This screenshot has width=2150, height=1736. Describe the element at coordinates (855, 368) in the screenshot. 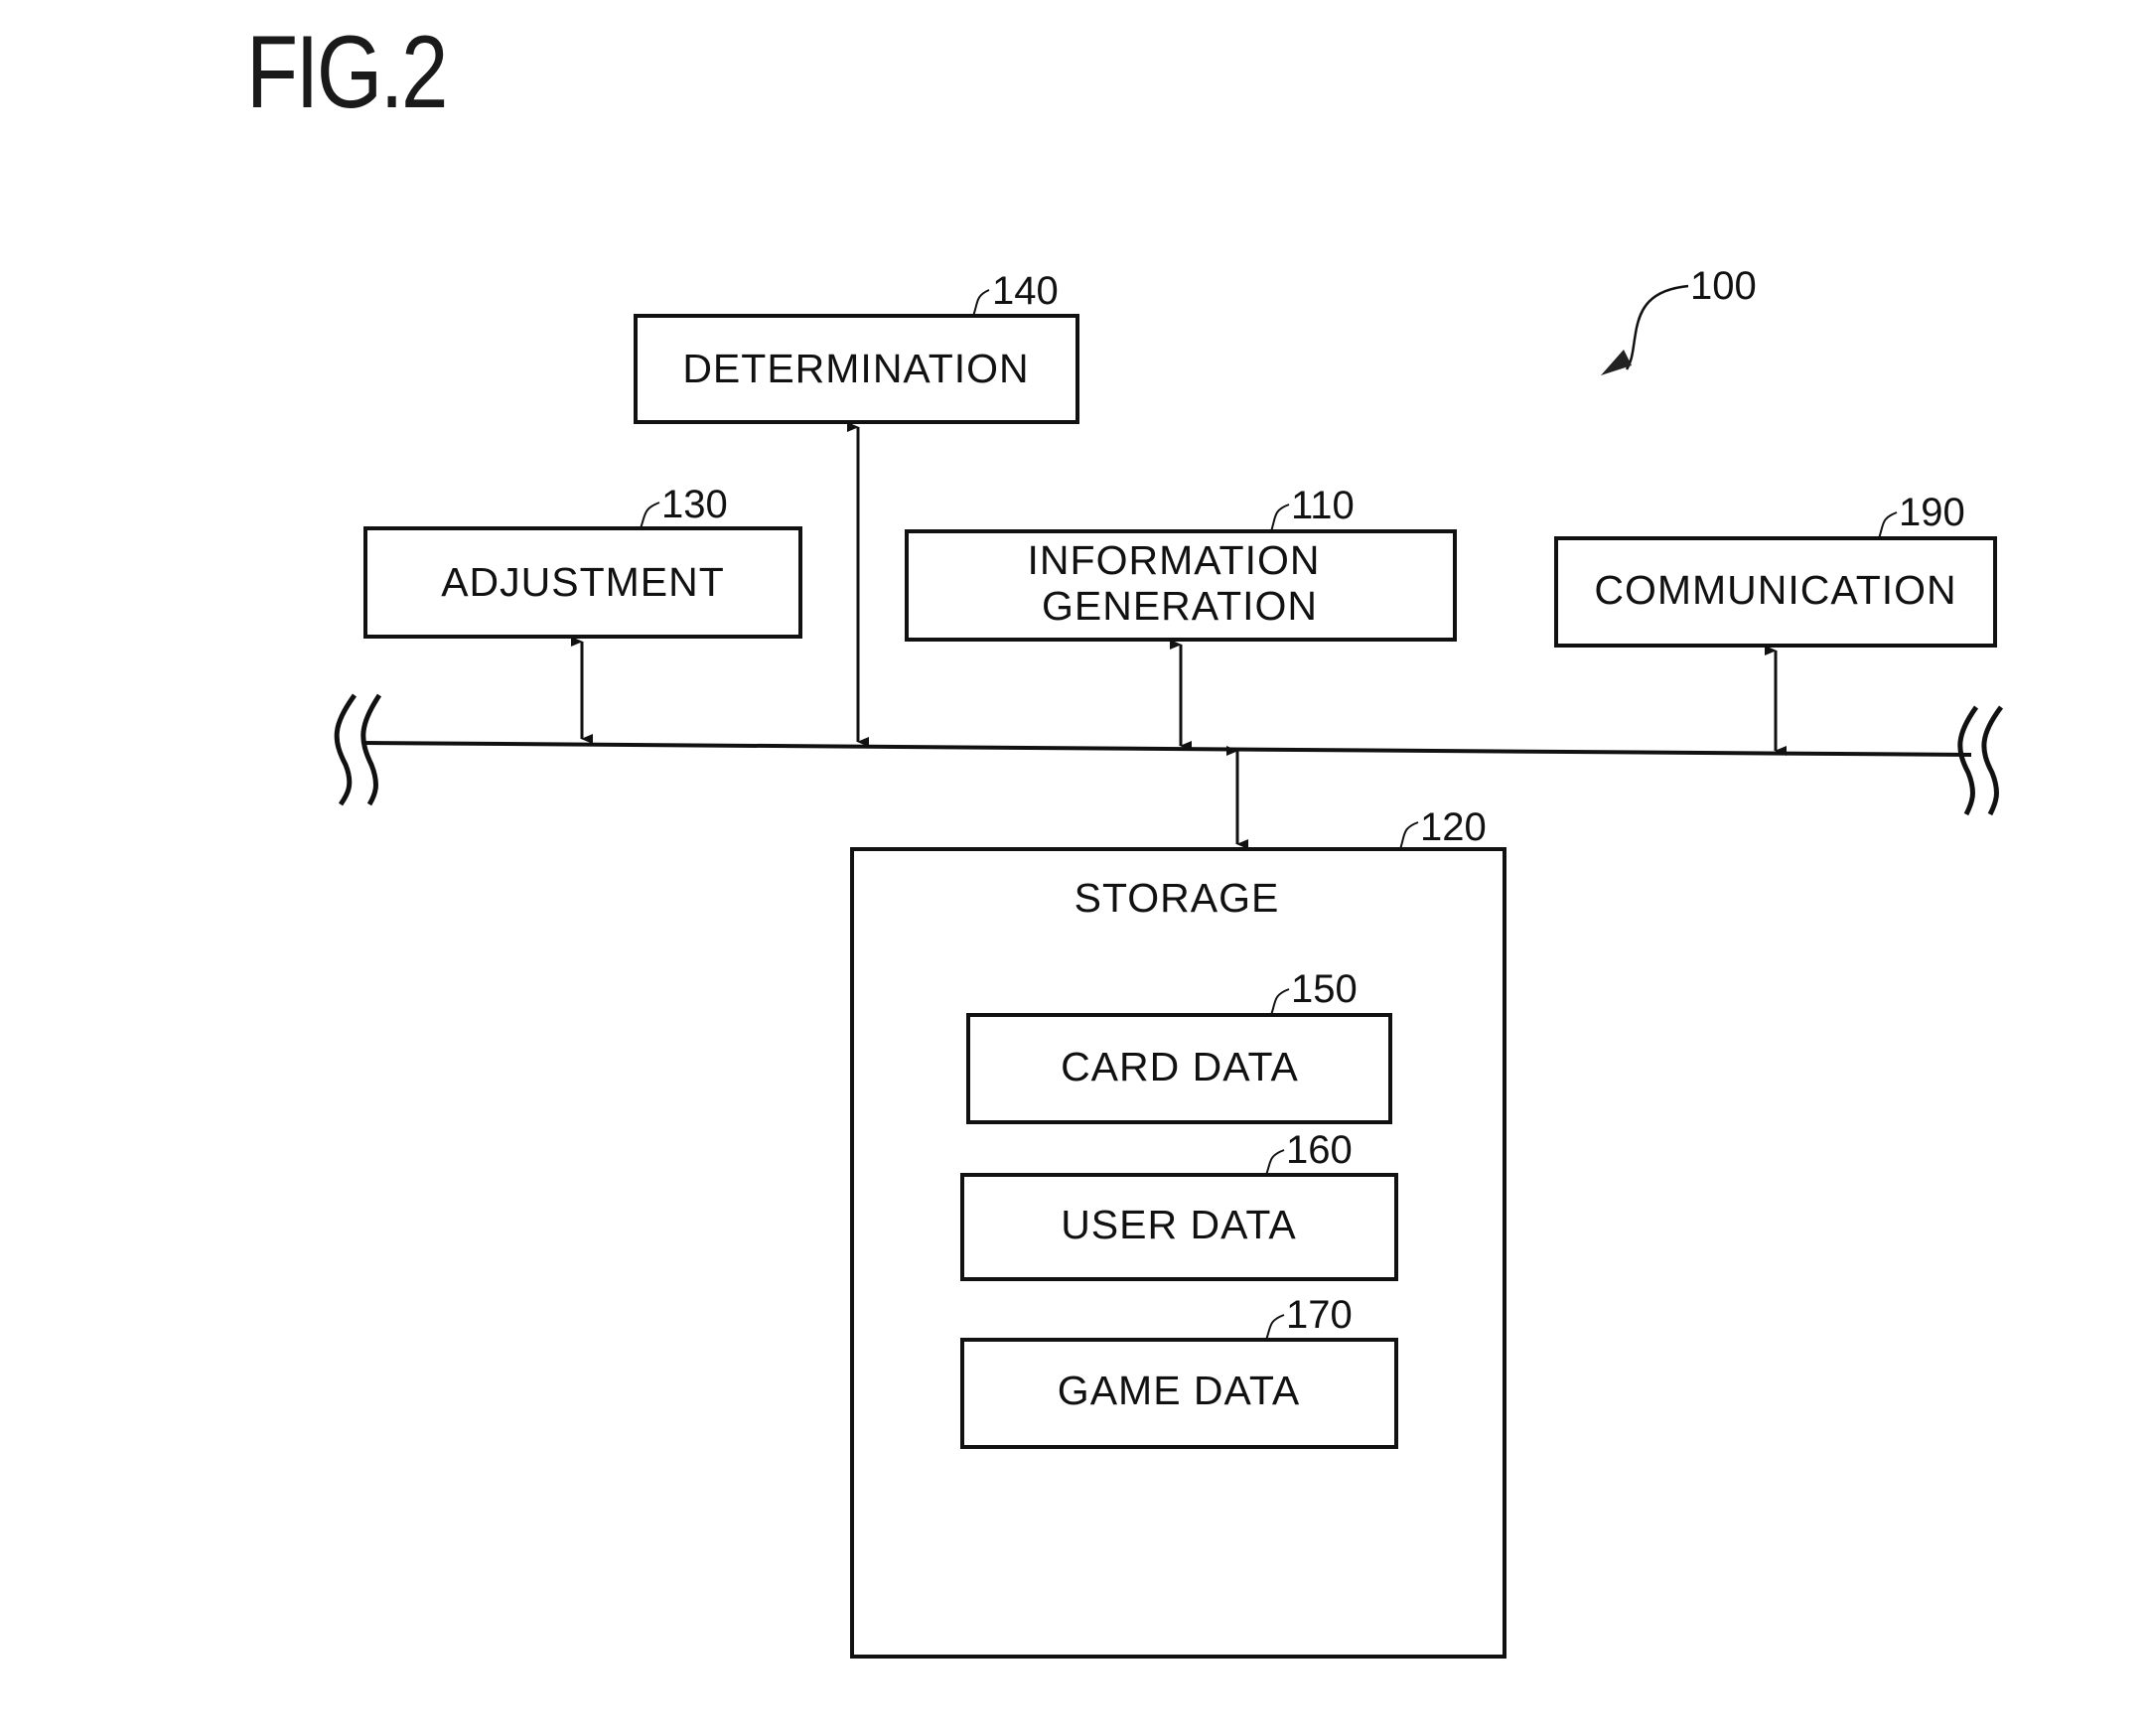

I see `determination-label: DETERMINATION` at that location.